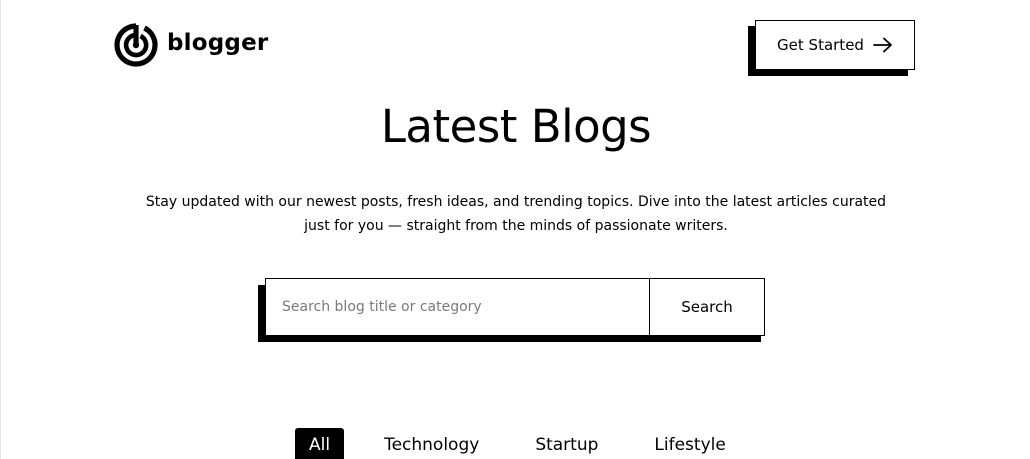 The image size is (1030, 459). I want to click on page-title: Latest Blogs, so click(516, 126).